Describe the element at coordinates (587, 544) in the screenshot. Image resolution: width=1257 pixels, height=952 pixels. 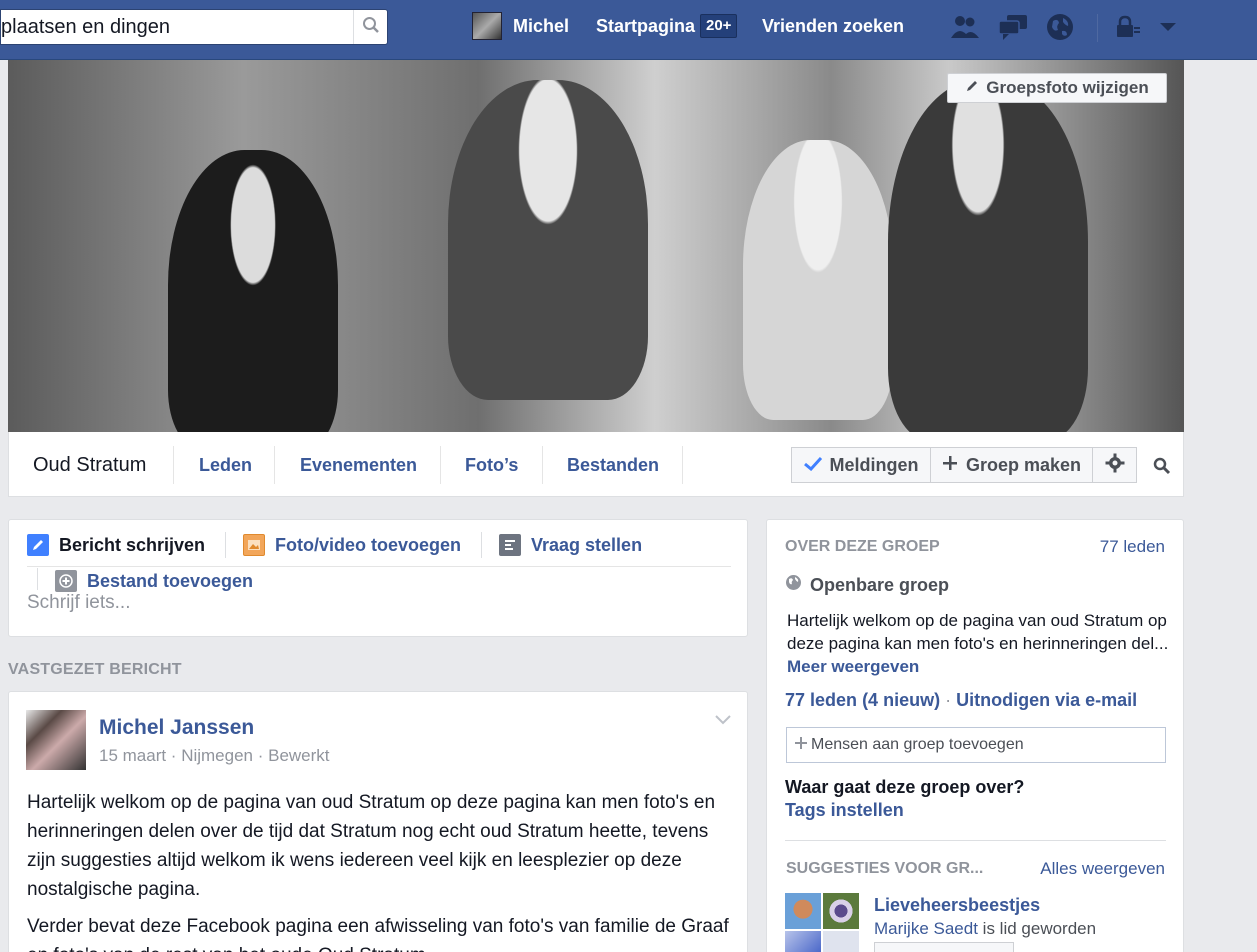
I see `ask-question-label: Vraag stellen` at that location.